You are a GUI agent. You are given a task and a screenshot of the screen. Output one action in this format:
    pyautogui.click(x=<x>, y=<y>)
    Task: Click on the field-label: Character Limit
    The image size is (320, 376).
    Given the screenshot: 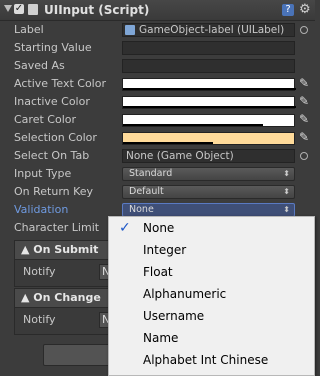 What is the action you would take?
    pyautogui.click(x=57, y=227)
    